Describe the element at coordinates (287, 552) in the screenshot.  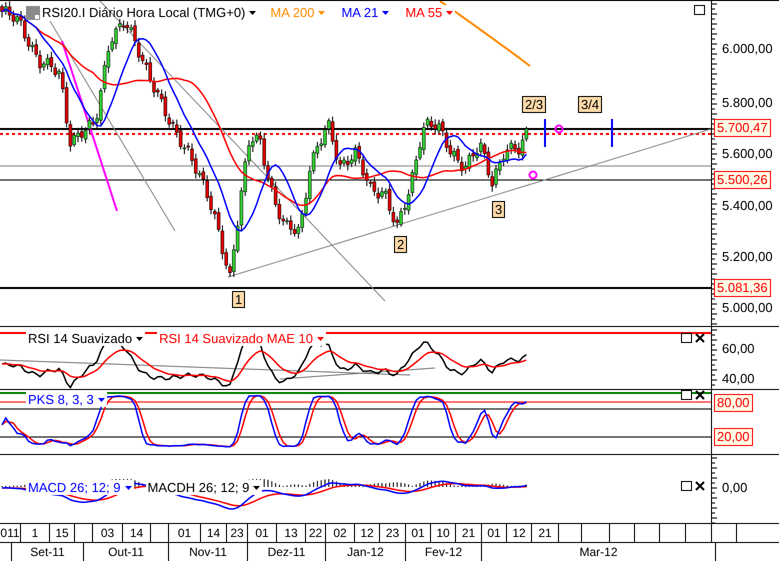
I see `month-label: Dez-11` at that location.